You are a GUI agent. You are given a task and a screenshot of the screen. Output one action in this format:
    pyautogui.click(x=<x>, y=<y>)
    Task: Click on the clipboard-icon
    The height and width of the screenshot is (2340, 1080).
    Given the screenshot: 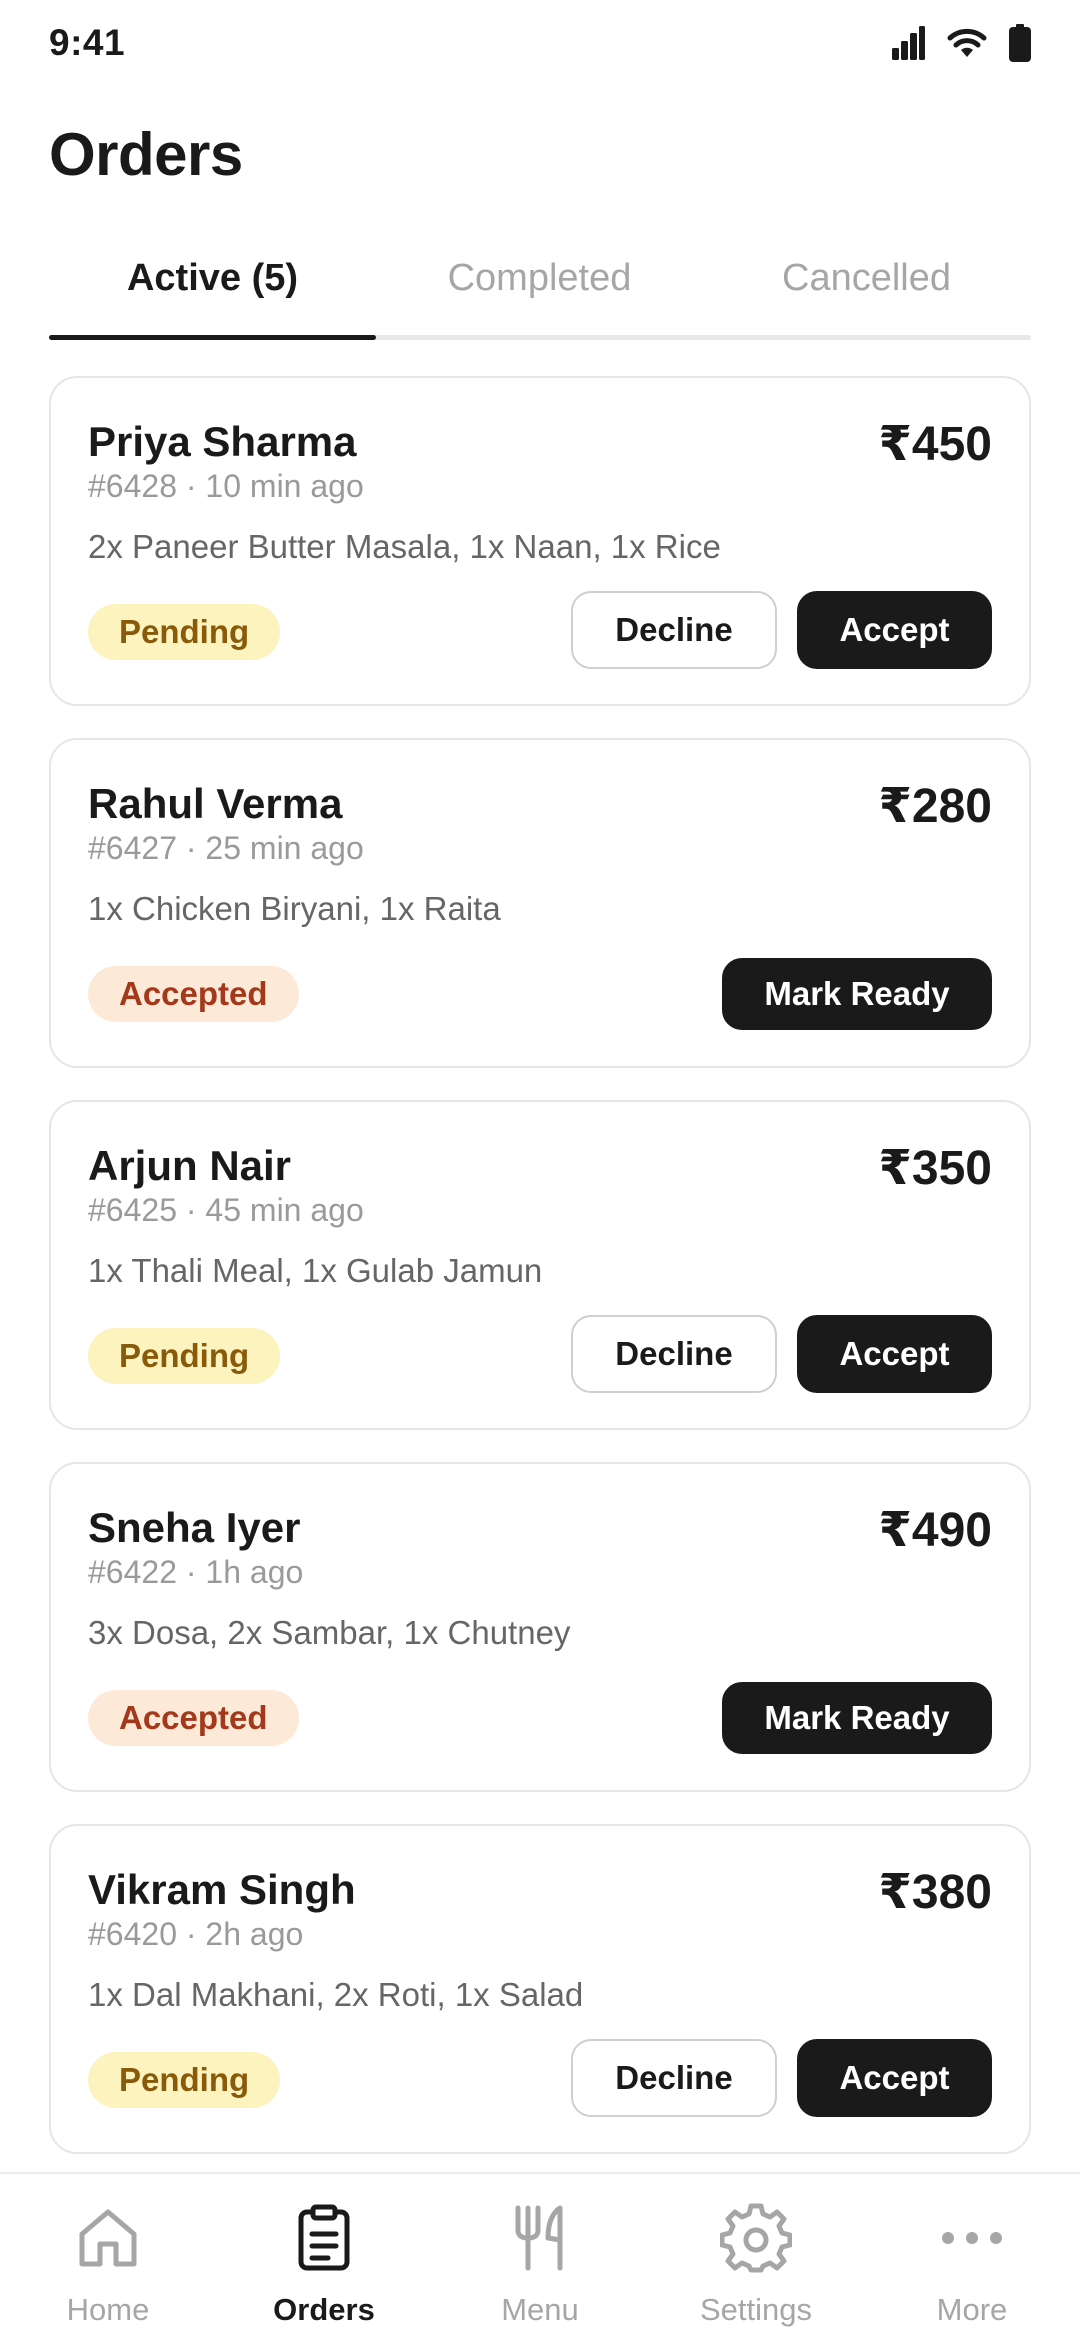 What is the action you would take?
    pyautogui.click(x=324, y=2237)
    